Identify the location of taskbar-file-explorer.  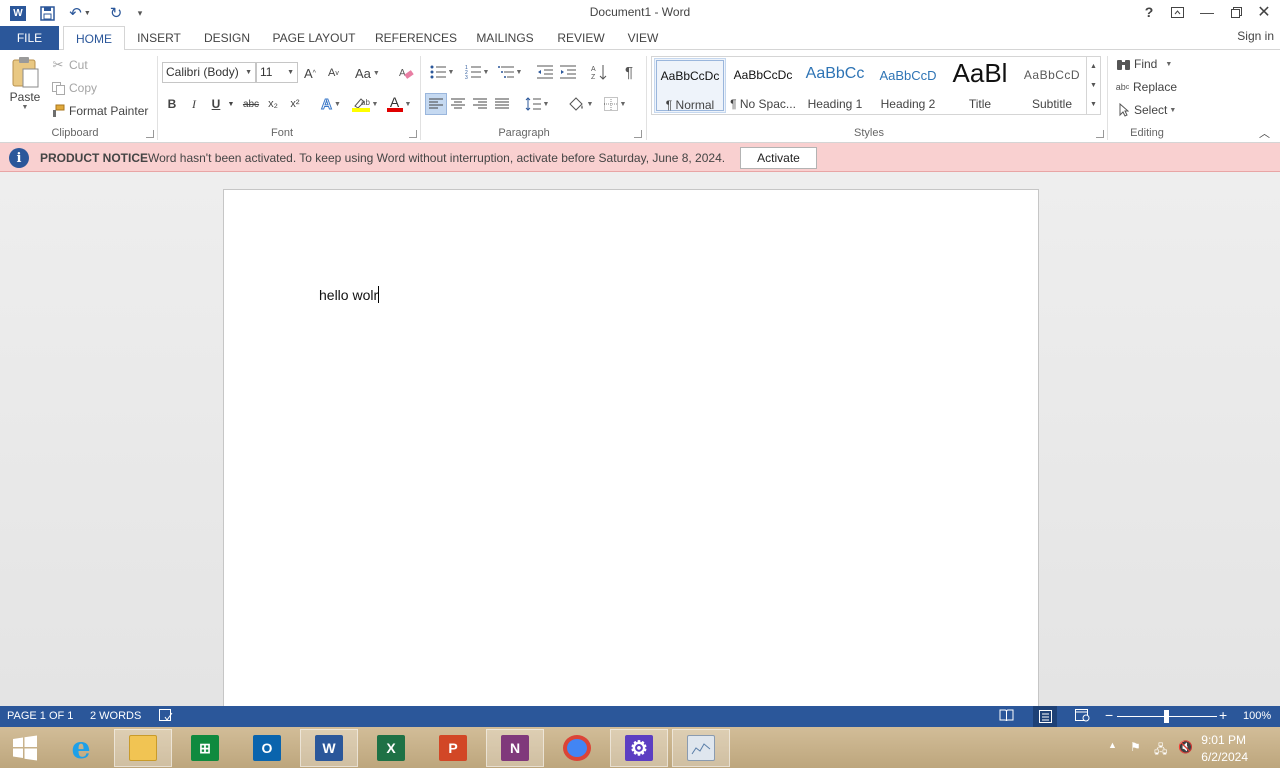
(143, 748).